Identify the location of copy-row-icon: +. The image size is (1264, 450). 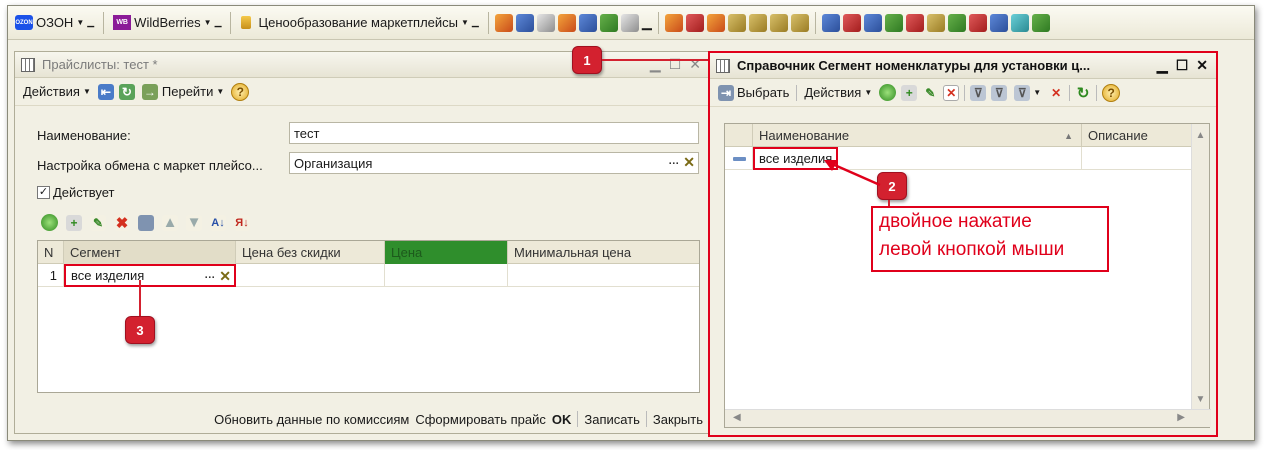
(74, 222).